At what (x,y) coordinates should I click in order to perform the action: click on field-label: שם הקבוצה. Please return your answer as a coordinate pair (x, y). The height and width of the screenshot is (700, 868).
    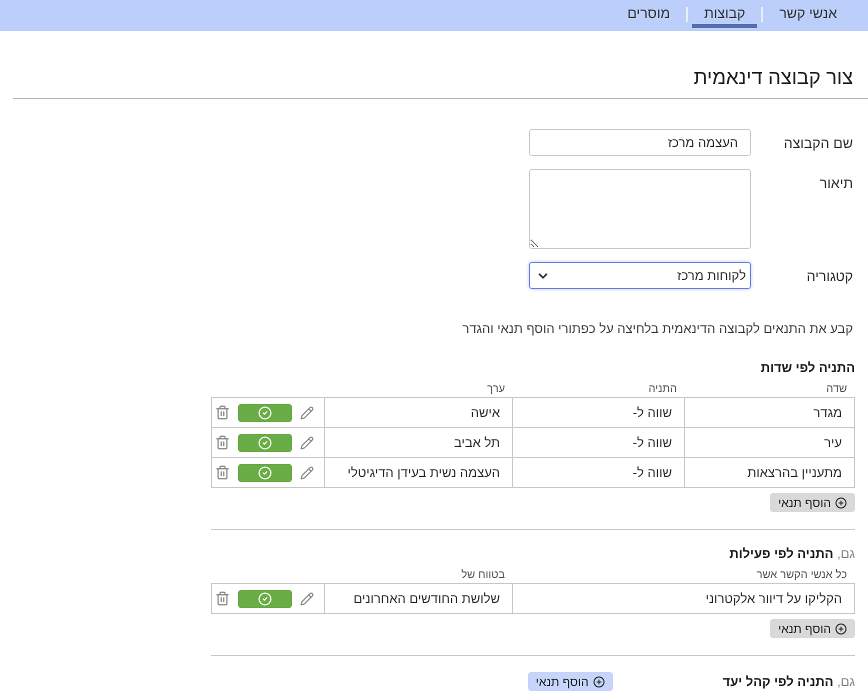
    Looking at the image, I should click on (817, 143).